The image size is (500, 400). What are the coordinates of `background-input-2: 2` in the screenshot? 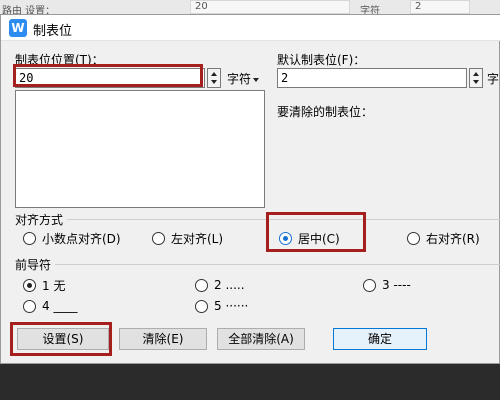 It's located at (440, 7).